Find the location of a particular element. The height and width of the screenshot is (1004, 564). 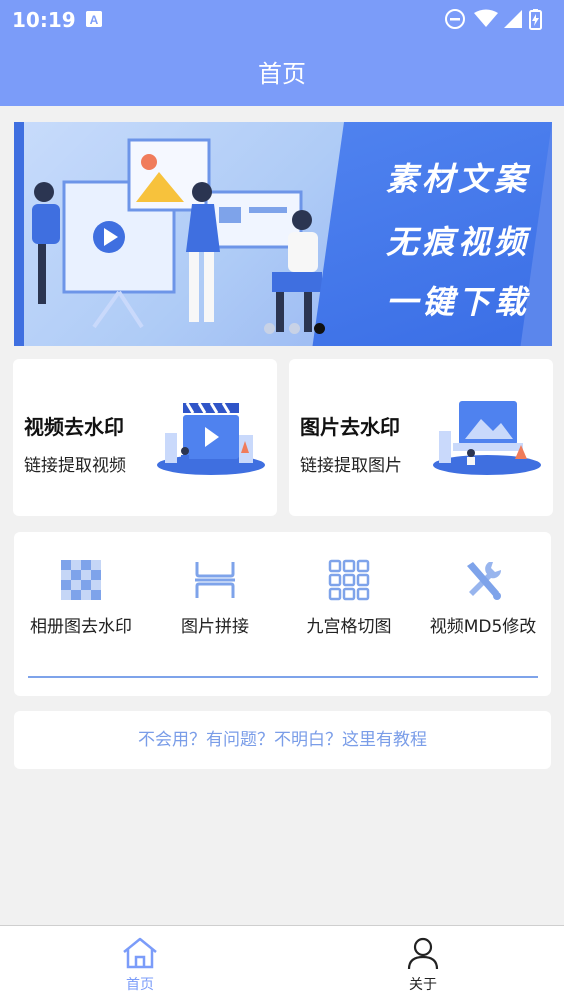

bottom-nav: 首页 关于 is located at coordinates (282, 964).